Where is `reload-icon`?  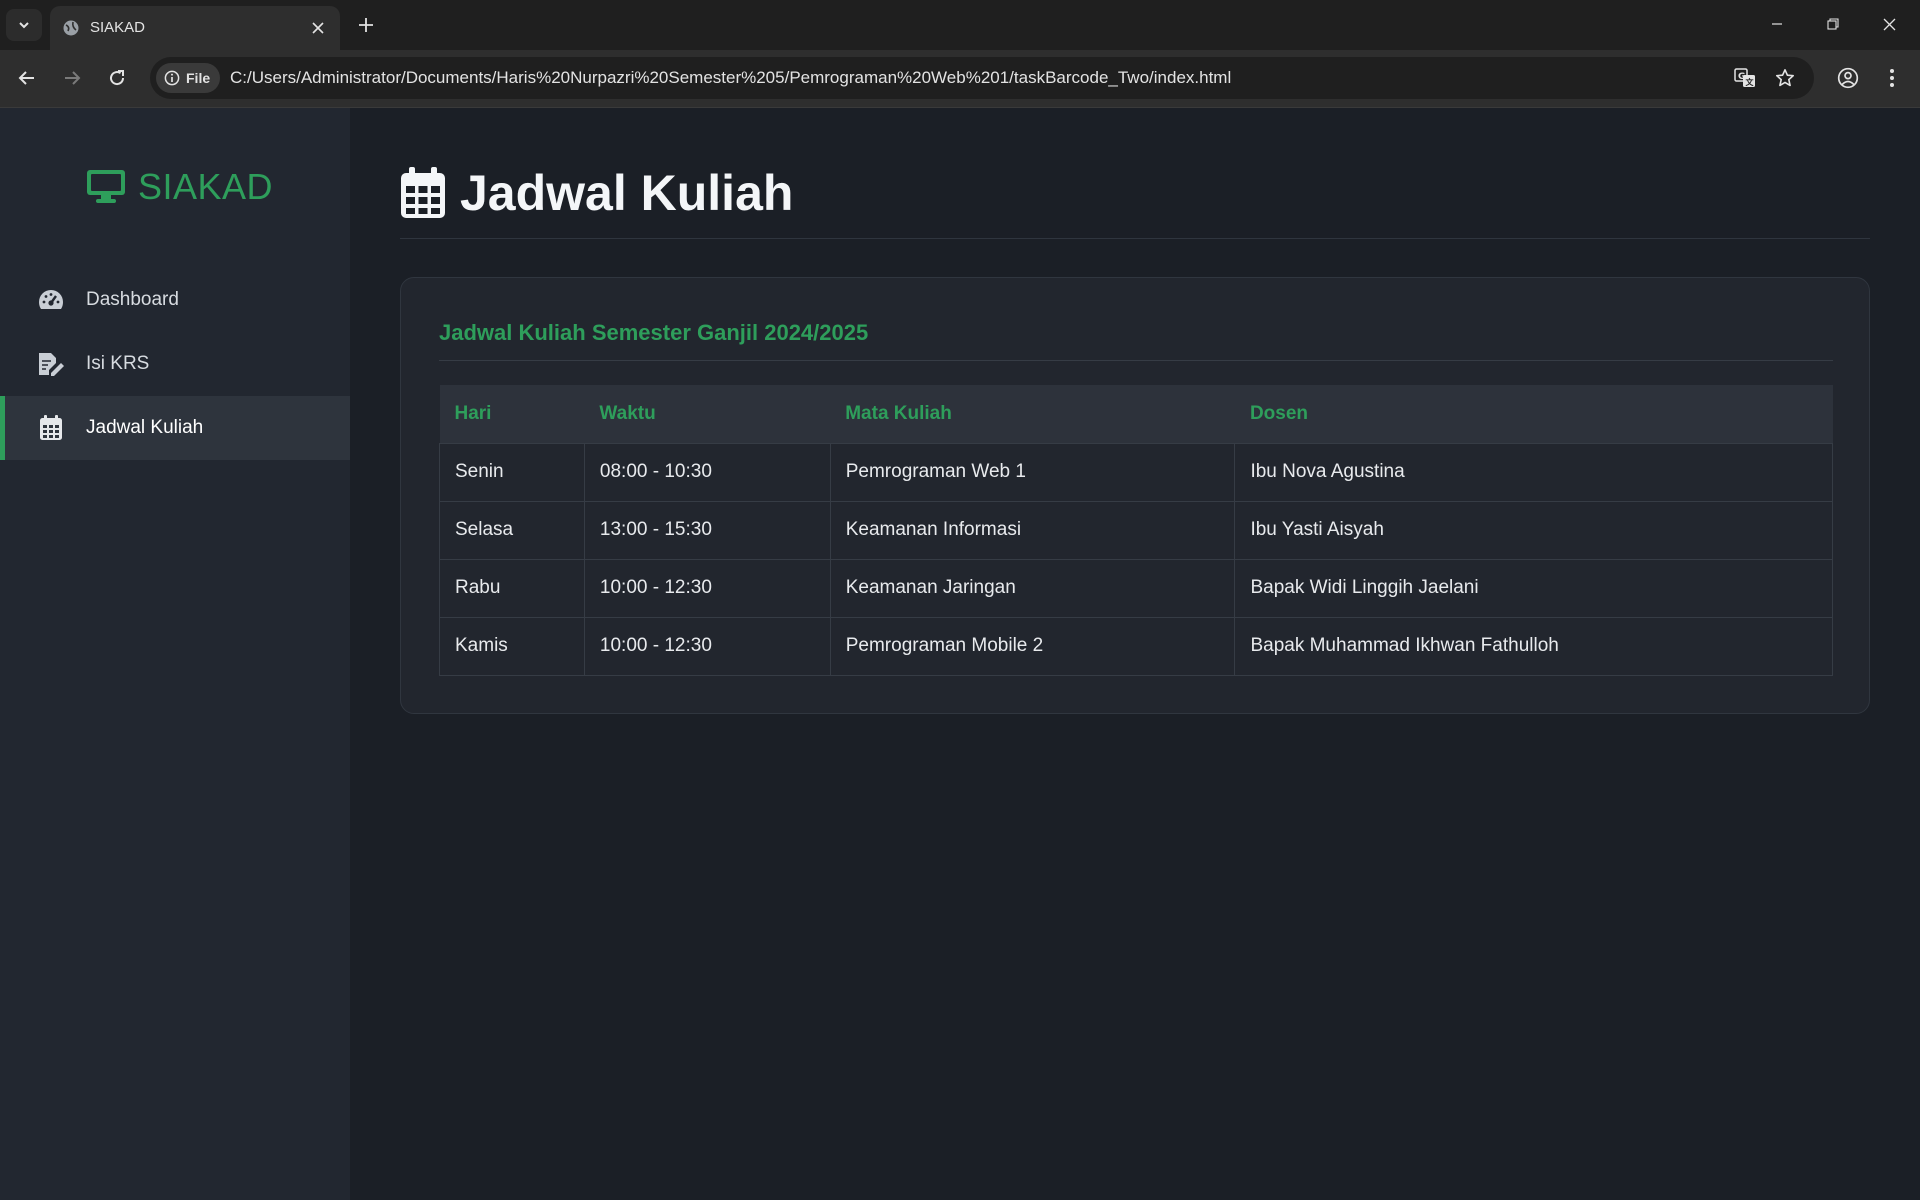
reload-icon is located at coordinates (117, 78).